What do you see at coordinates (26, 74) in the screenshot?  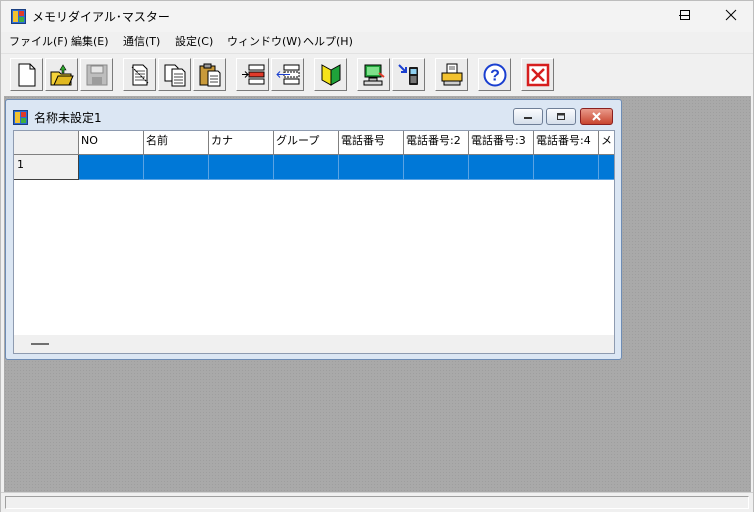 I see `new-button` at bounding box center [26, 74].